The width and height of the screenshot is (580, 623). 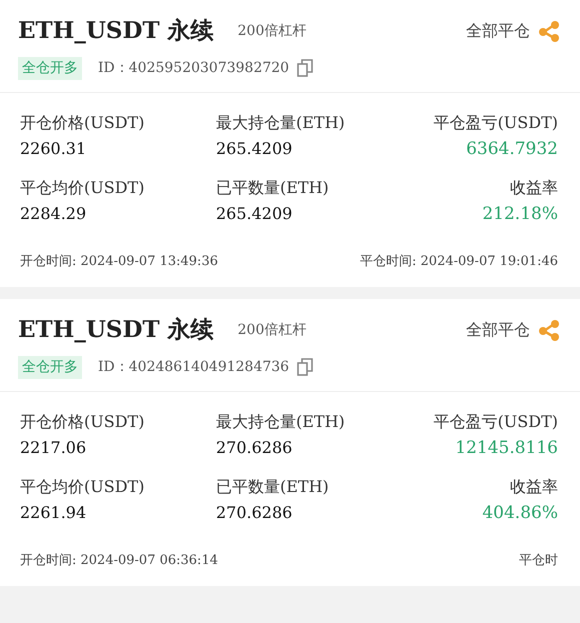 I want to click on stat-value: 2261.94, so click(x=54, y=513).